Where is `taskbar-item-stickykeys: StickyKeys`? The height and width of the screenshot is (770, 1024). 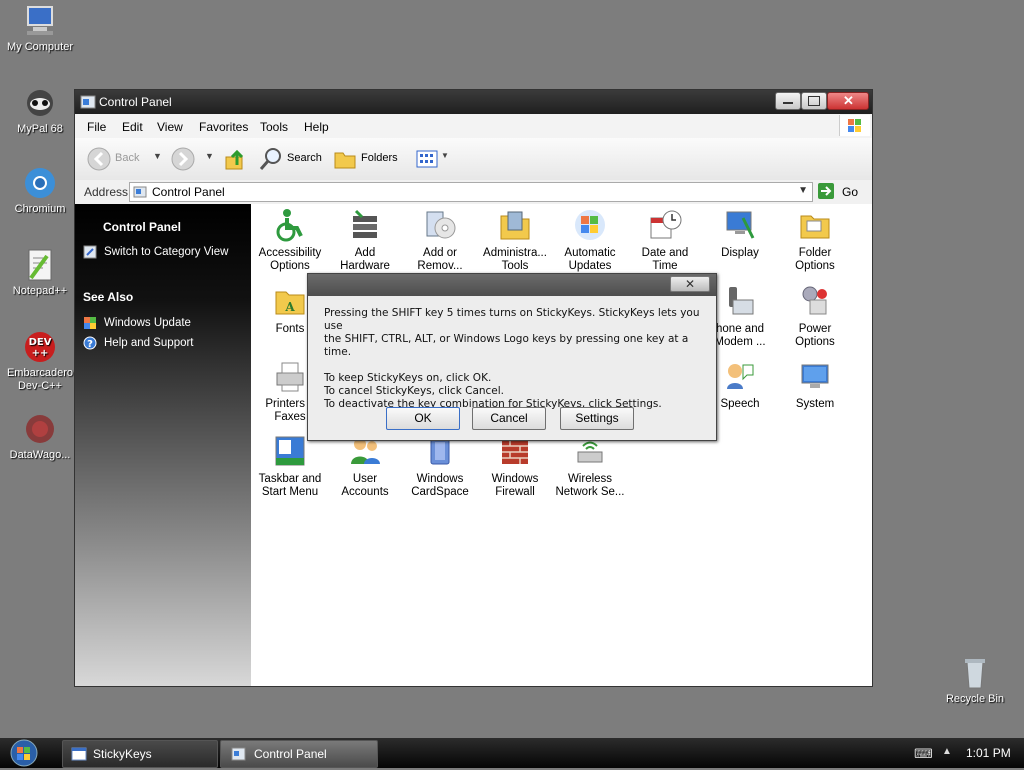 taskbar-item-stickykeys: StickyKeys is located at coordinates (140, 754).